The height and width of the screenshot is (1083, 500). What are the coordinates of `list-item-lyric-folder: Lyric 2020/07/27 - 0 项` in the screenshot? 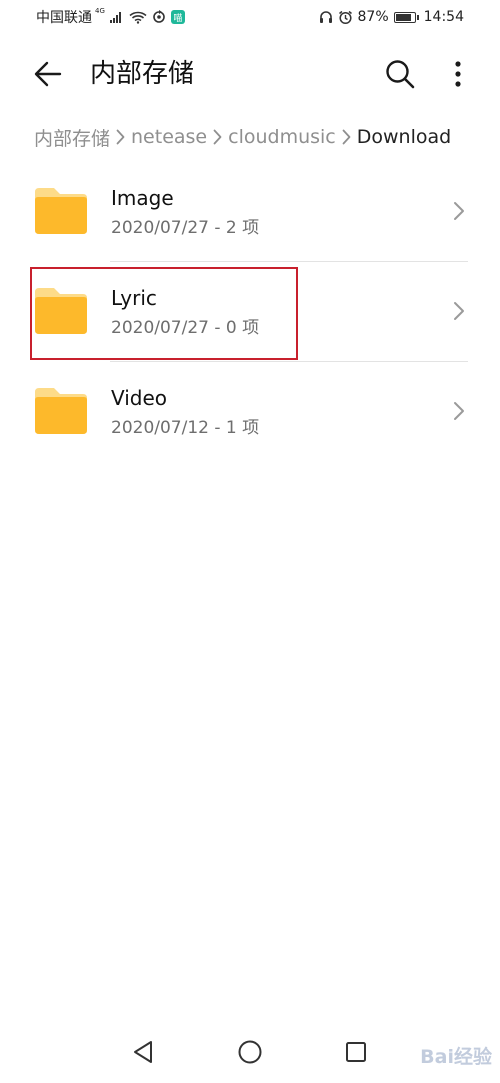 It's located at (250, 312).